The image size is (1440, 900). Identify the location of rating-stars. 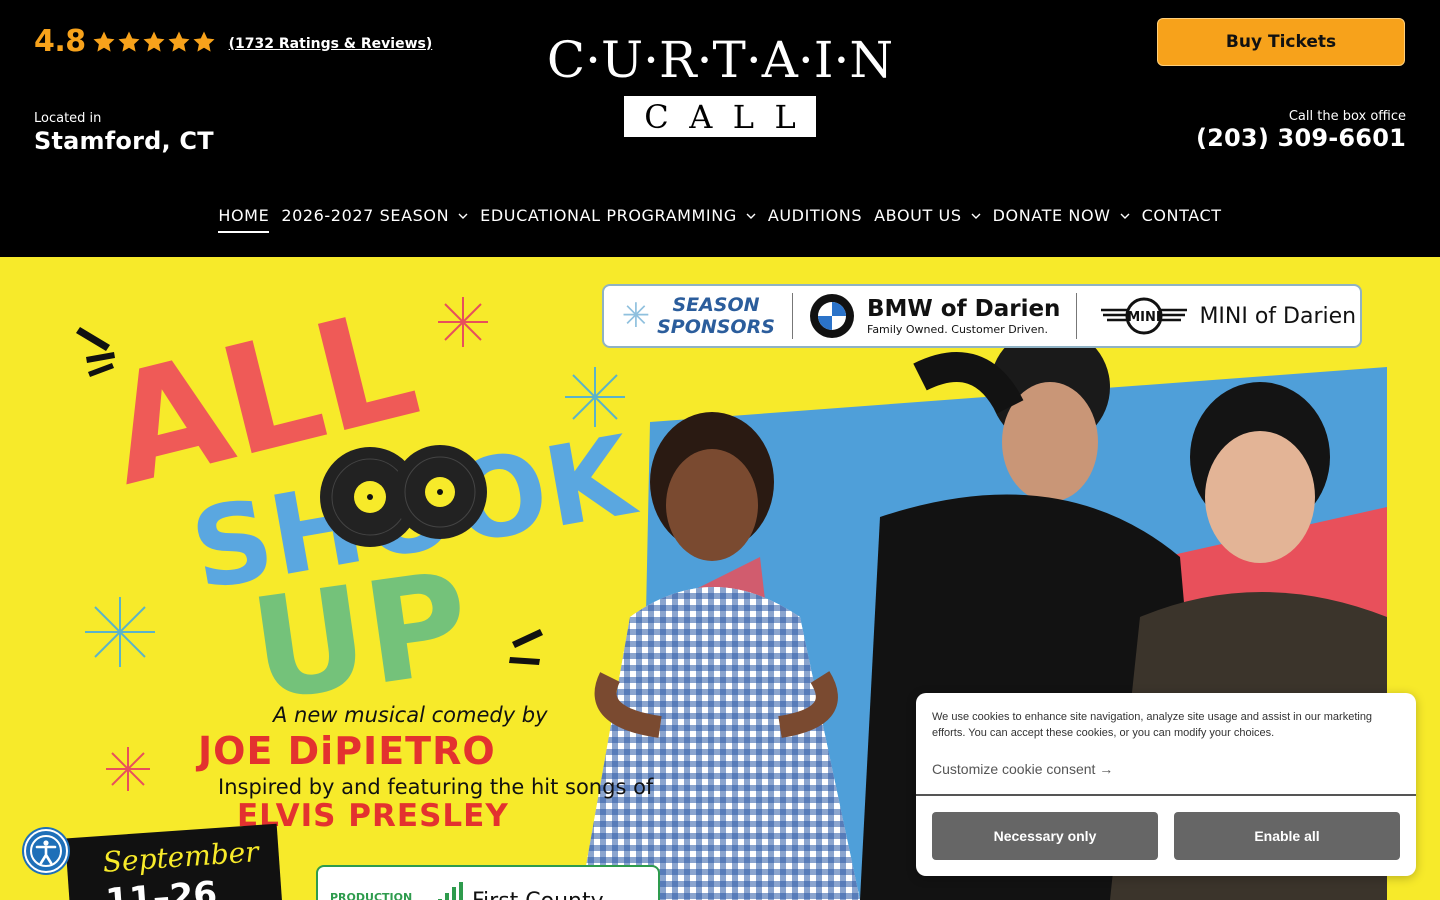
(154, 42).